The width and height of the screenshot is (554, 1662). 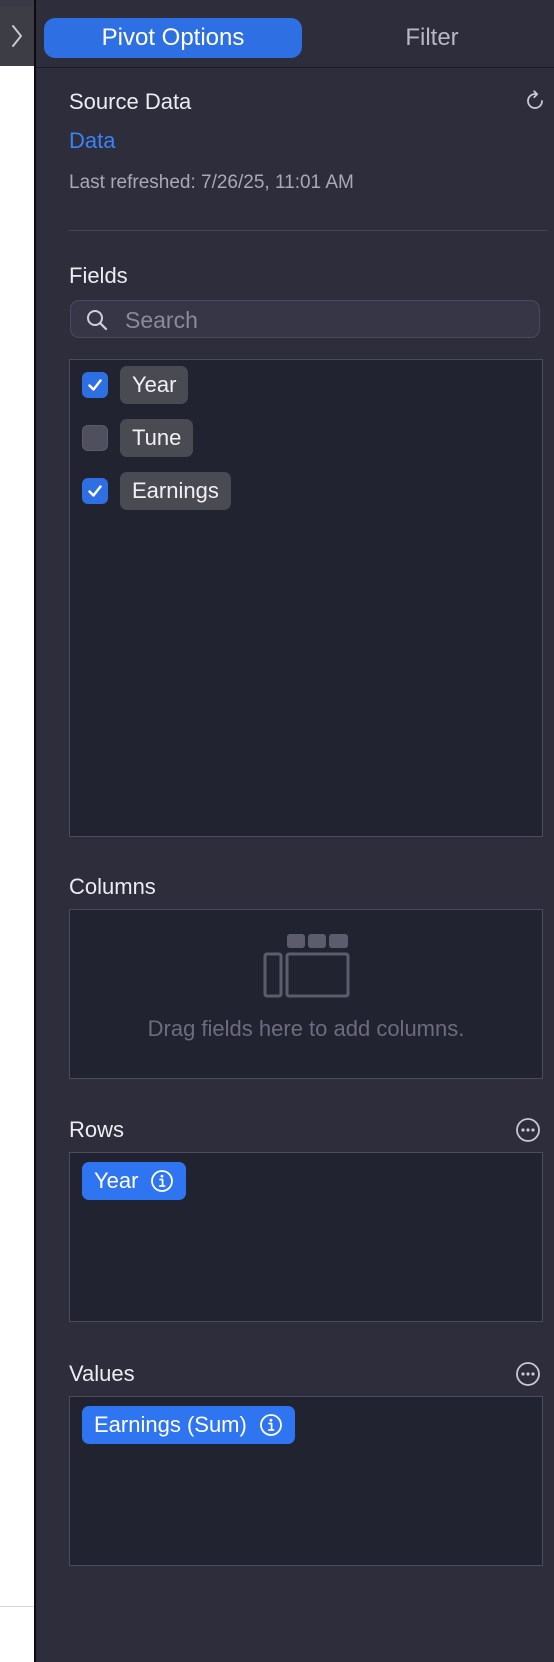 I want to click on rows-drop-zone: Year, so click(x=306, y=1237).